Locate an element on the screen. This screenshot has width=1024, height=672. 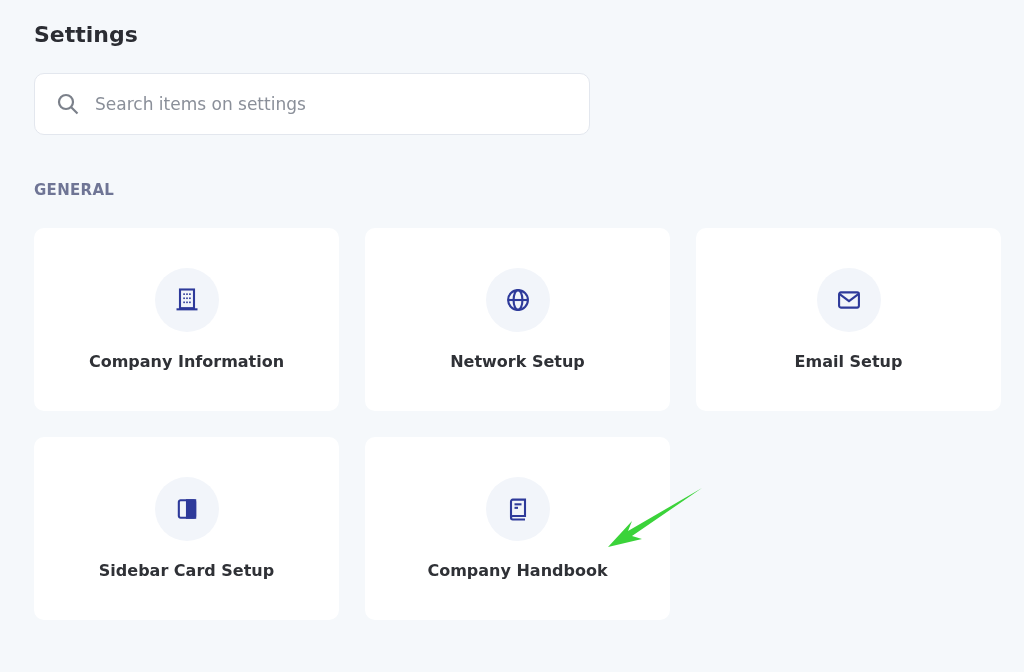
search-field: Search items on settings is located at coordinates (312, 104).